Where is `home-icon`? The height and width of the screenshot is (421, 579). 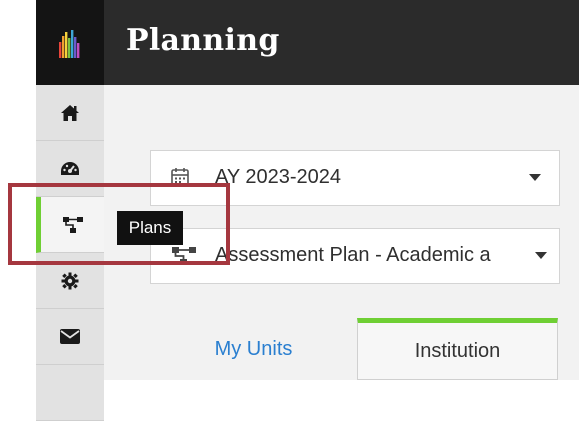 home-icon is located at coordinates (70, 113).